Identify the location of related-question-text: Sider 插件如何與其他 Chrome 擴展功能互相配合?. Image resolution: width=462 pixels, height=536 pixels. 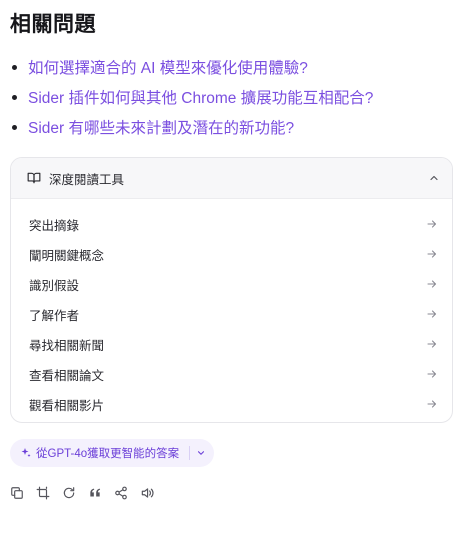
(201, 98).